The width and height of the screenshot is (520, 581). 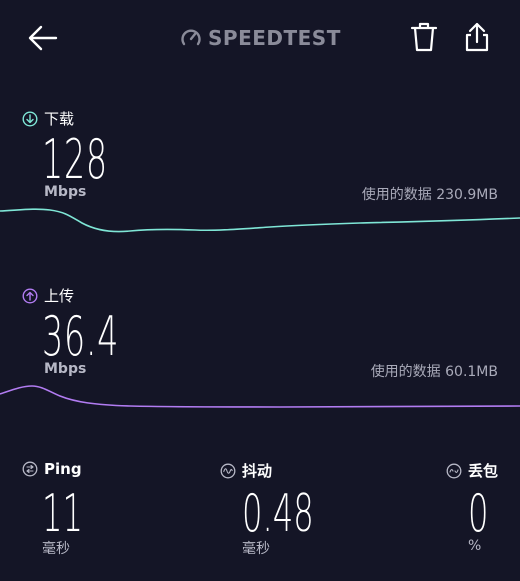 What do you see at coordinates (30, 295) in the screenshot?
I see `upload-icon` at bounding box center [30, 295].